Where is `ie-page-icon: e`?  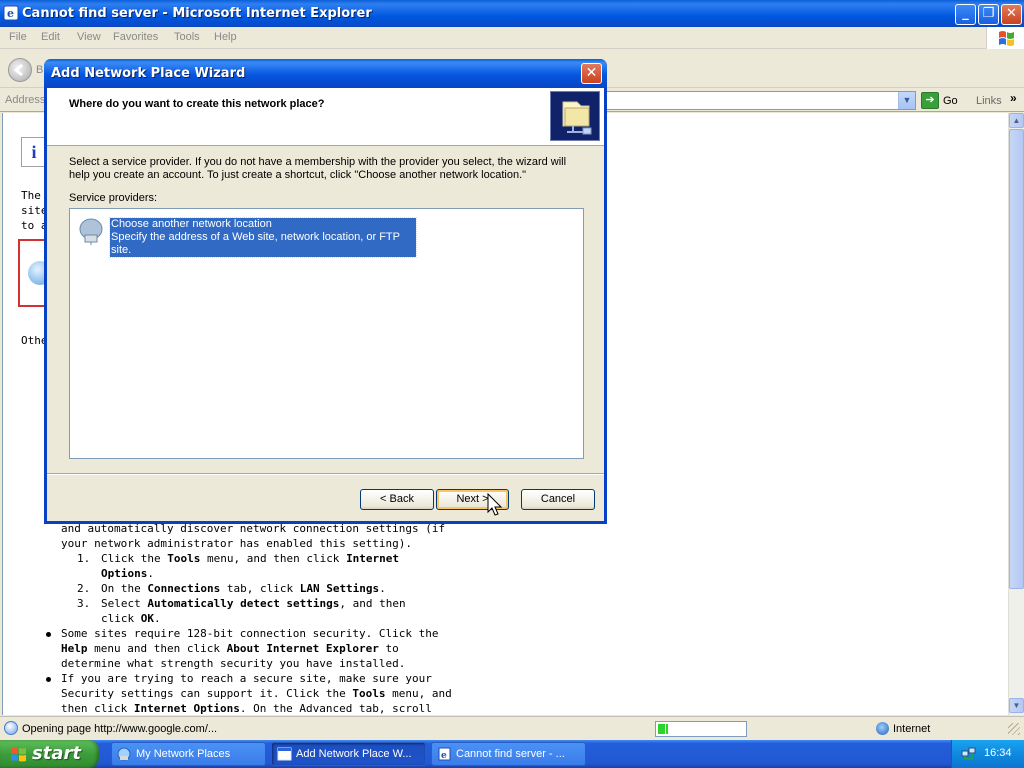 ie-page-icon: e is located at coordinates (444, 754).